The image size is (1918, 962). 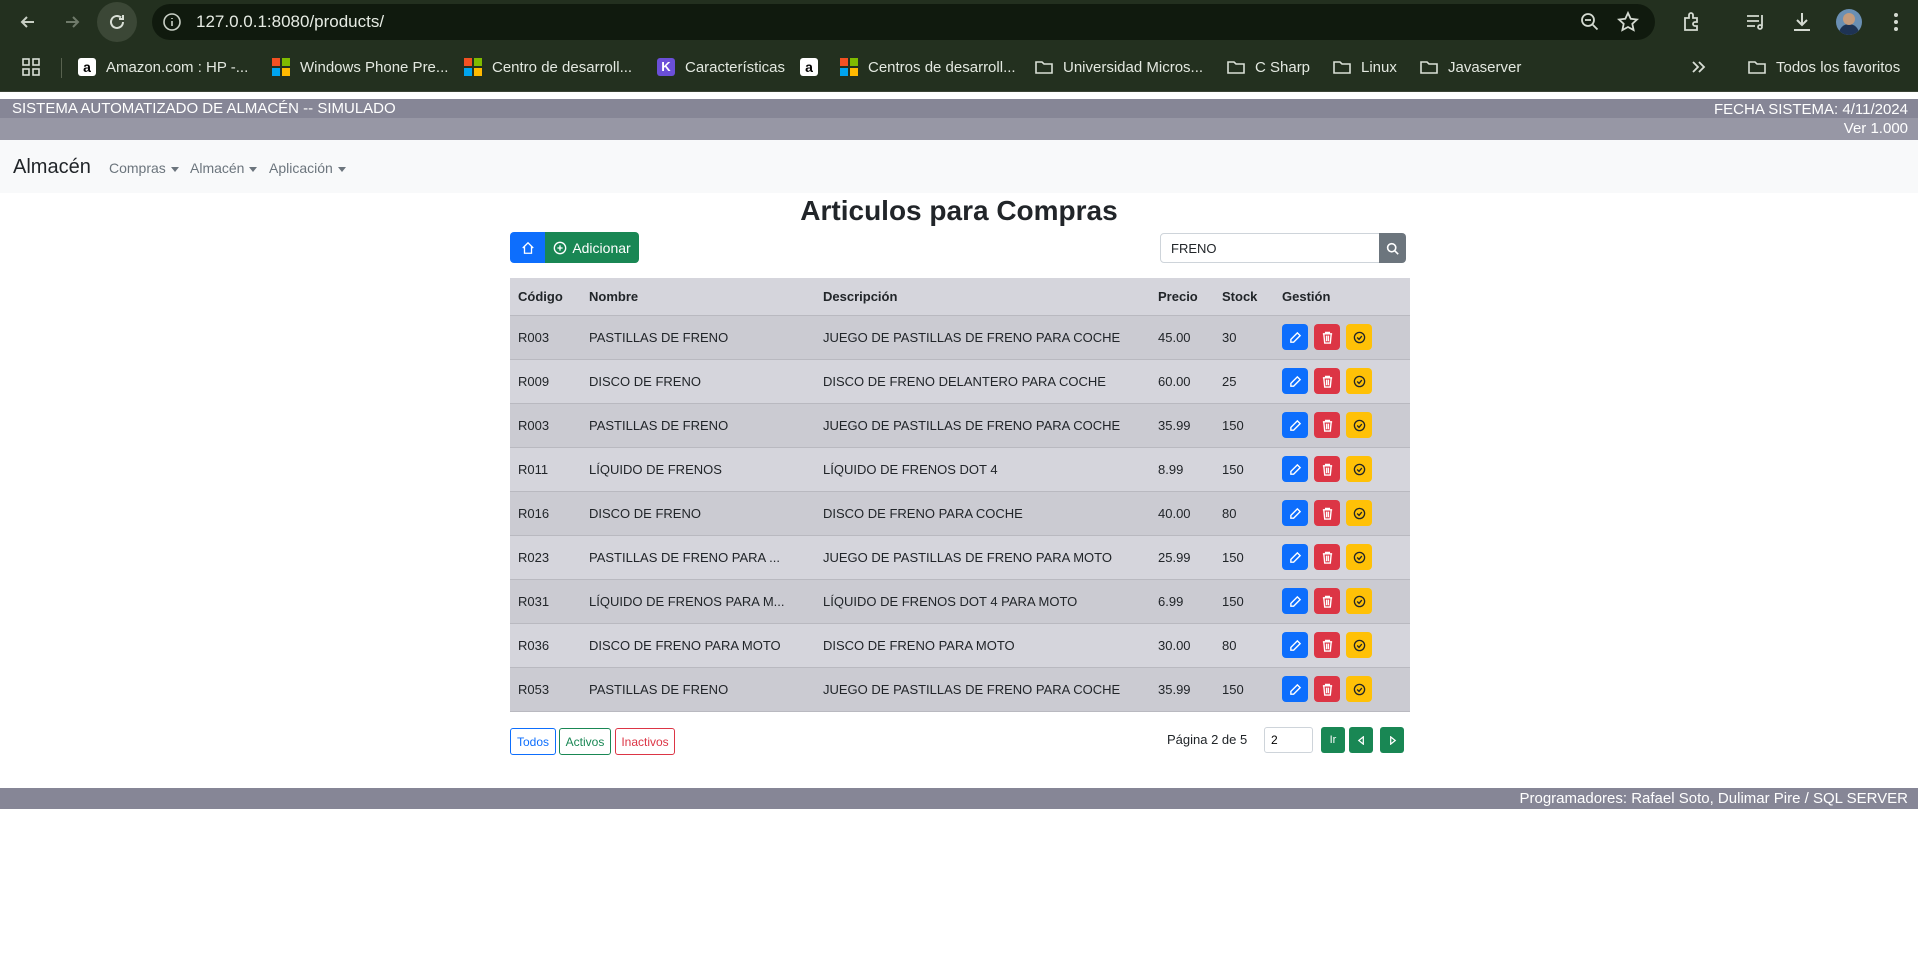 What do you see at coordinates (1628, 21) in the screenshot?
I see `bookmark-star-icon` at bounding box center [1628, 21].